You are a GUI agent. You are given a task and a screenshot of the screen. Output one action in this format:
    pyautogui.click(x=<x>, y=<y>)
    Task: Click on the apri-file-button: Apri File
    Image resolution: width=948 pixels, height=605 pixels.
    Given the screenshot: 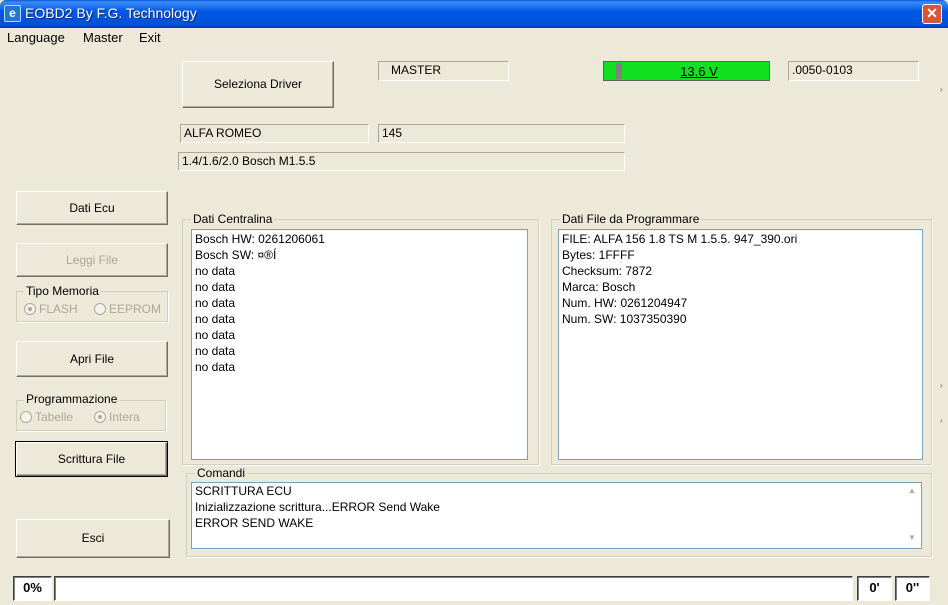 What is the action you would take?
    pyautogui.click(x=92, y=359)
    